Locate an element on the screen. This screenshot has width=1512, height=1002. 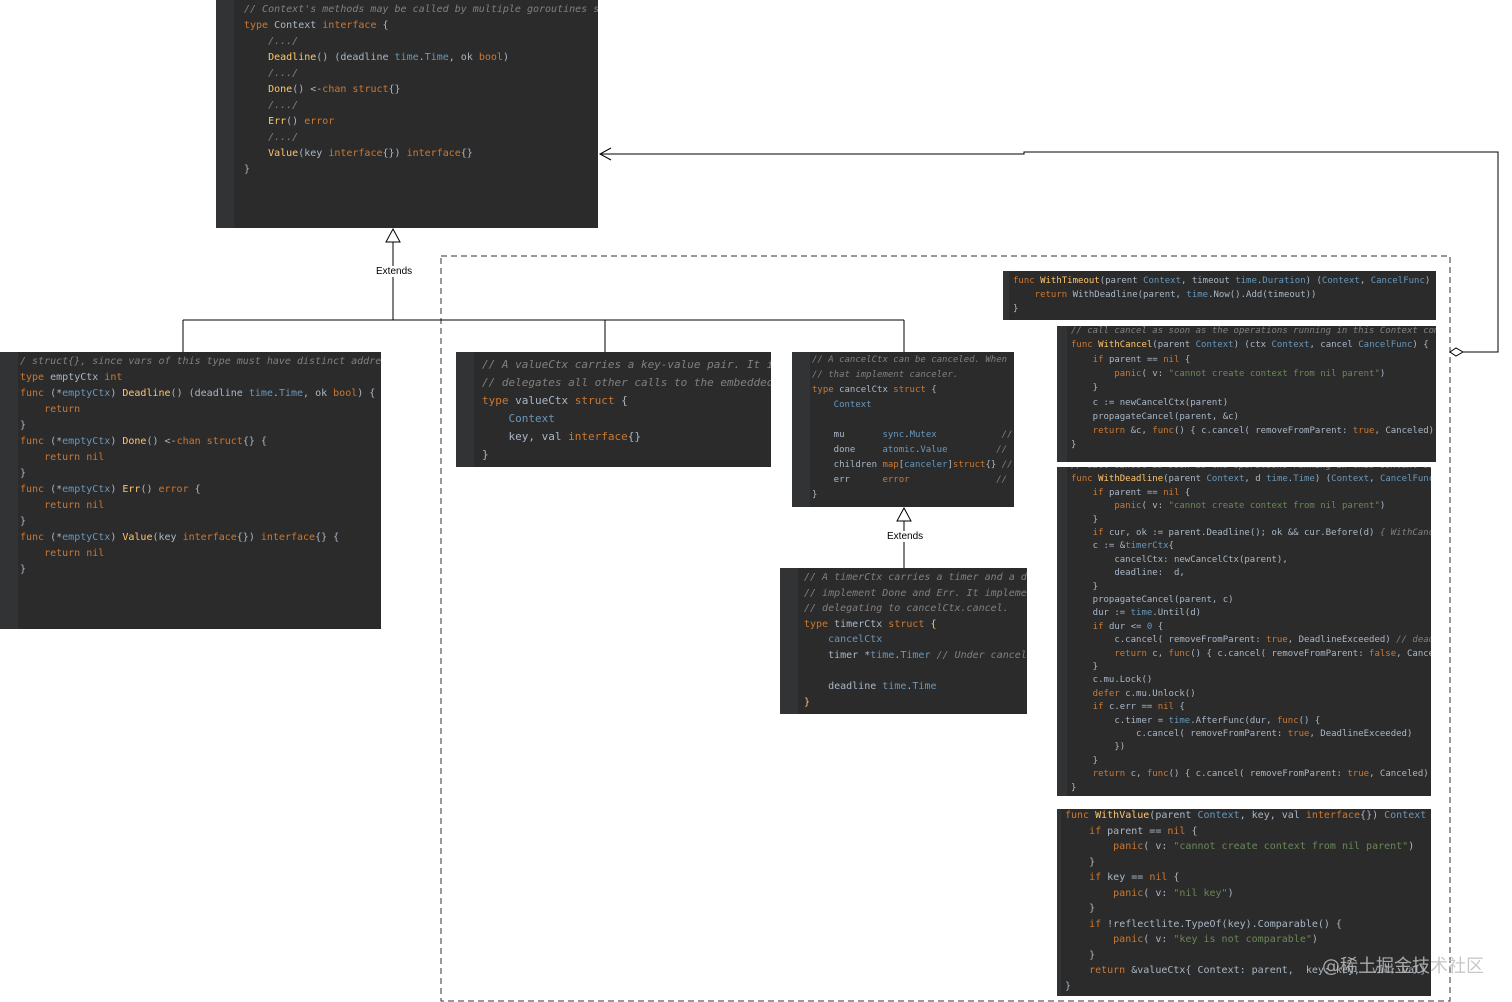
code-token: dur <= is located at coordinates (1127, 626).